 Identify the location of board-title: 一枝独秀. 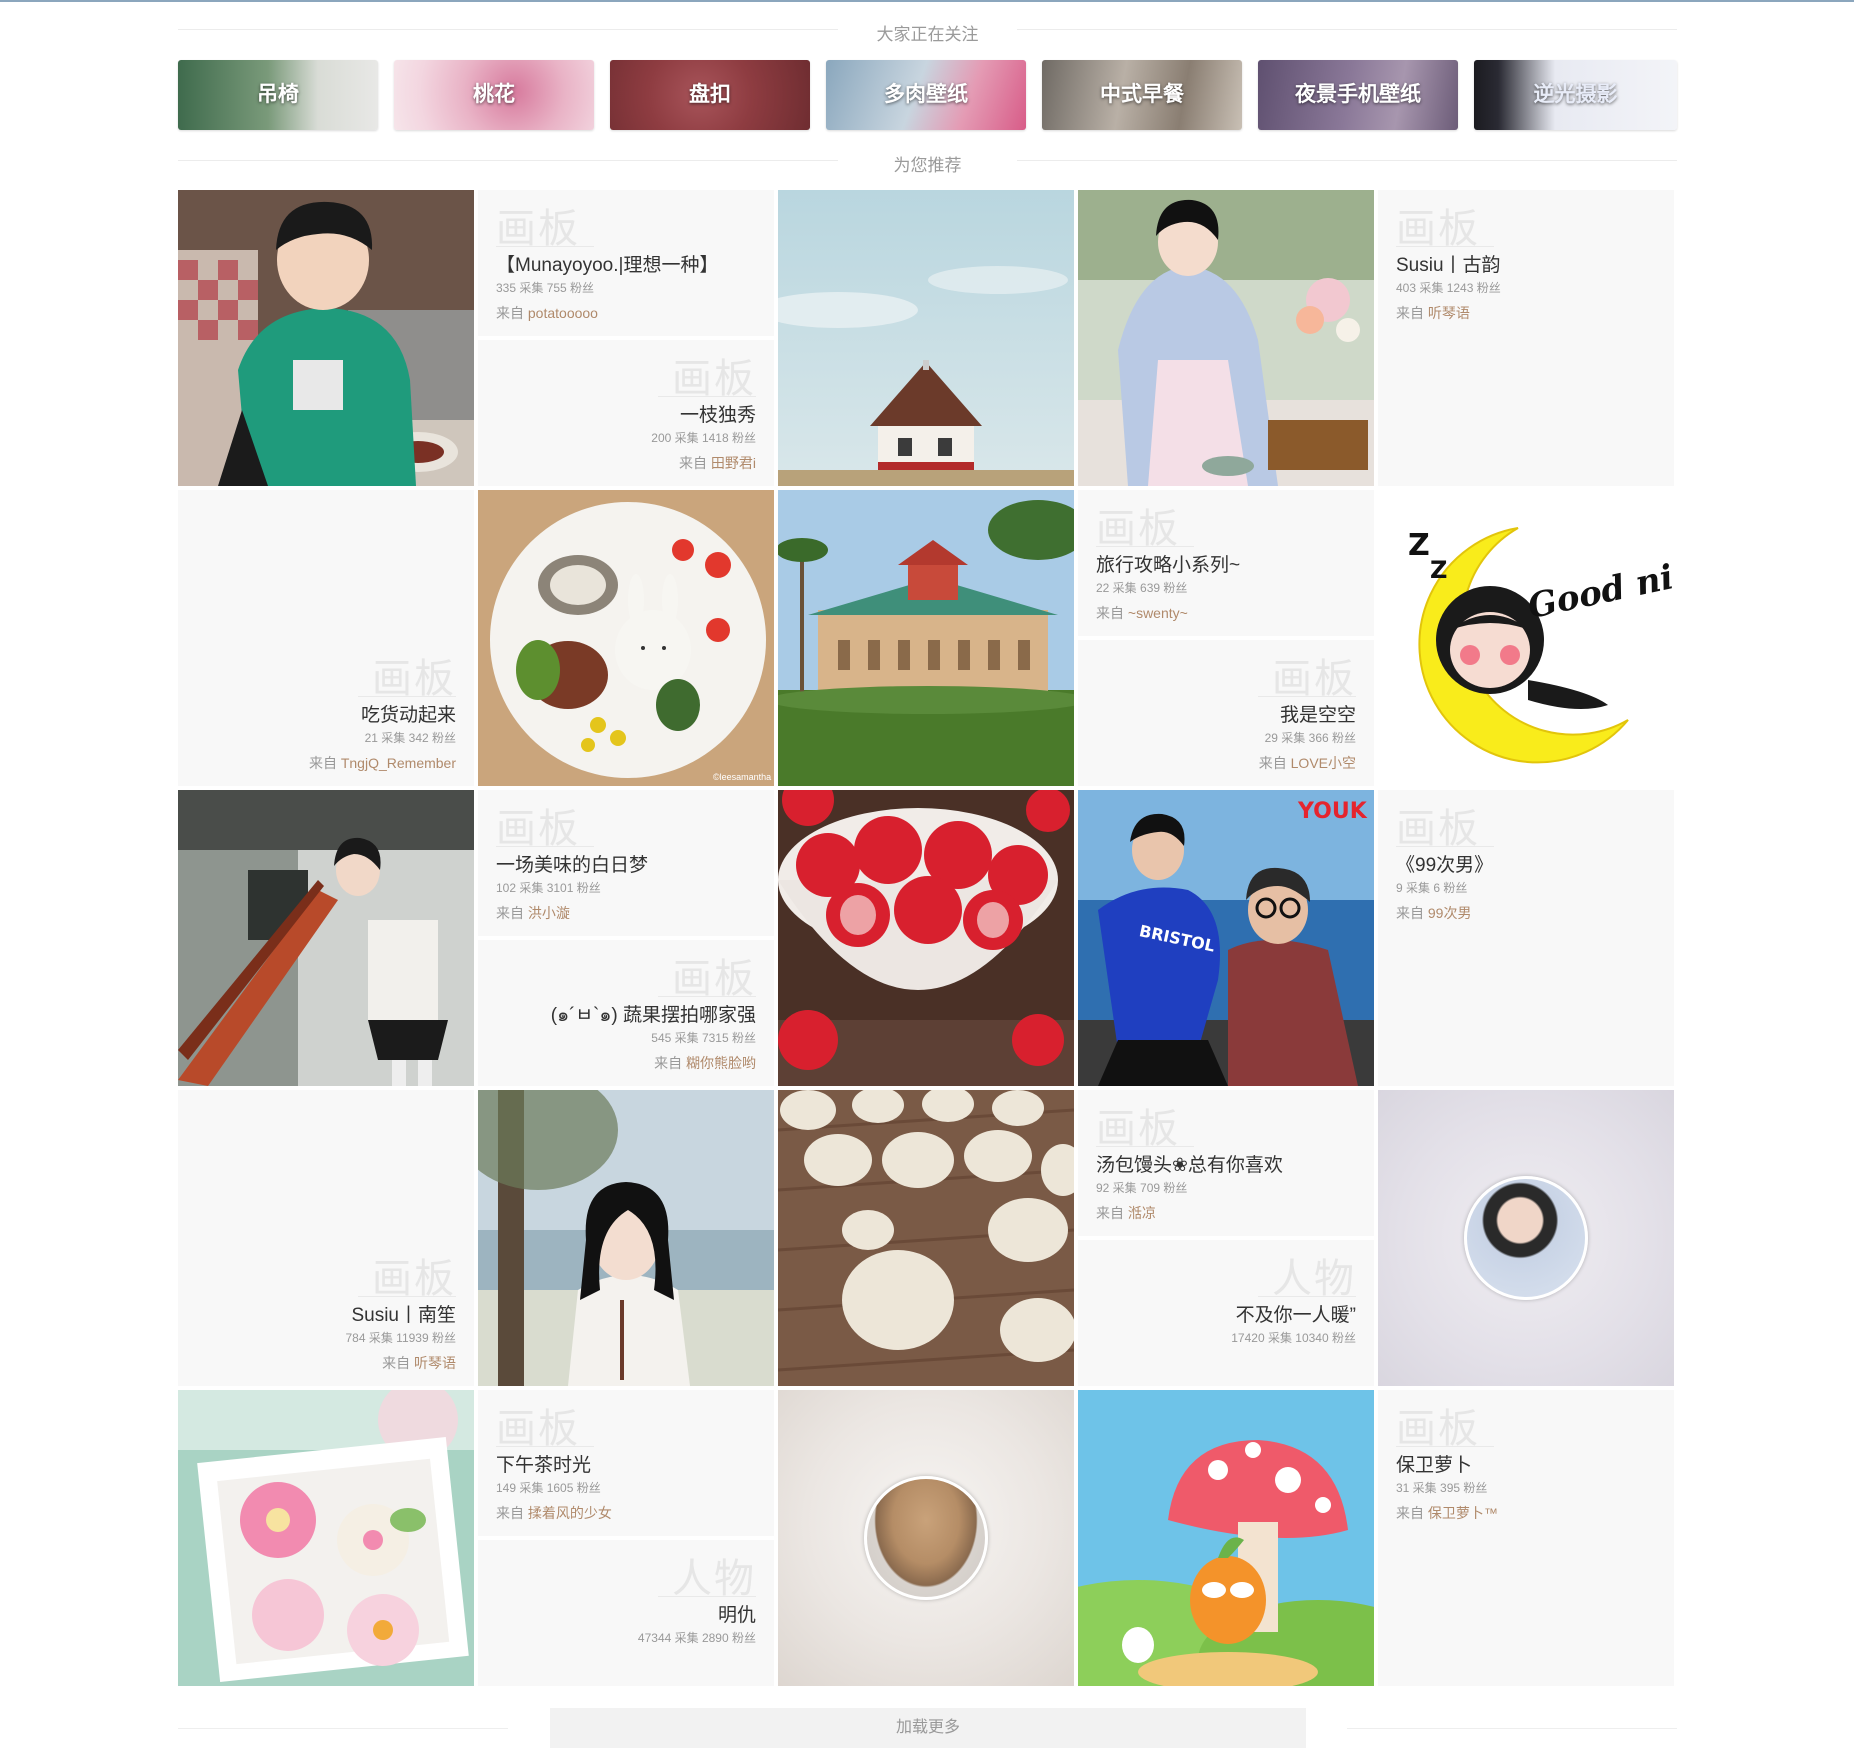
(718, 413).